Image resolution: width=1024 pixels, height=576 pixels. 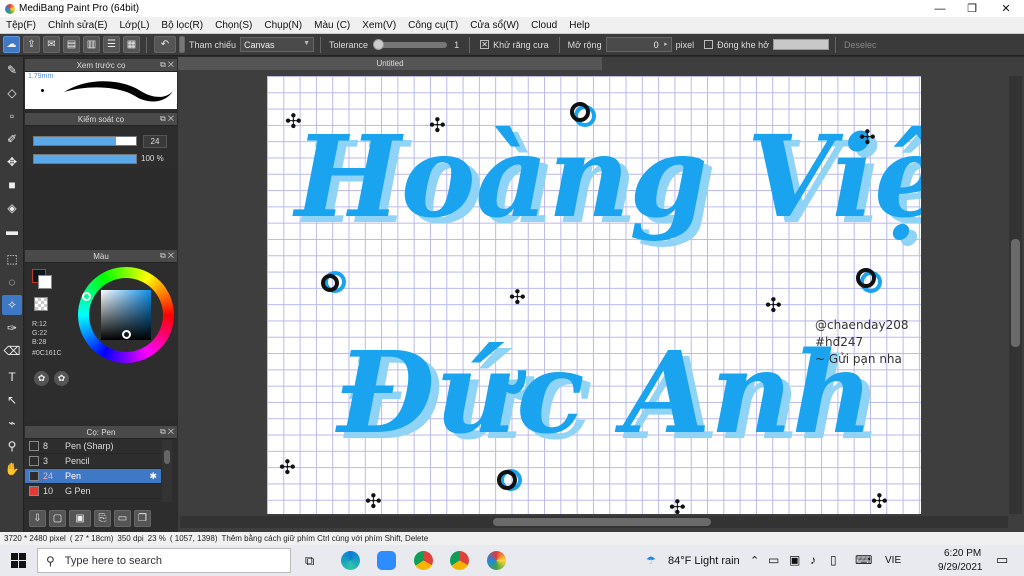 What do you see at coordinates (91, 44) in the screenshot?
I see `page-icon: ▥` at bounding box center [91, 44].